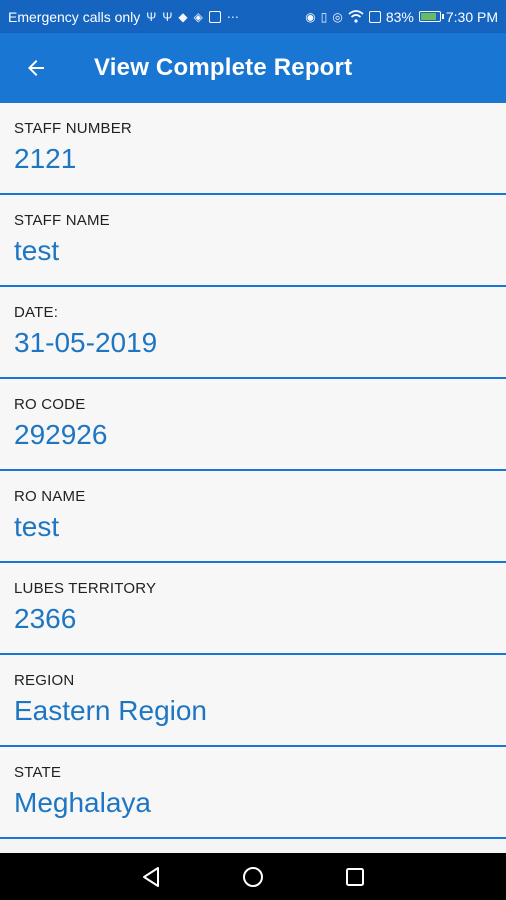 The image size is (506, 900). I want to click on field-staff-number: STAFF NUMBER 2121, so click(253, 149).